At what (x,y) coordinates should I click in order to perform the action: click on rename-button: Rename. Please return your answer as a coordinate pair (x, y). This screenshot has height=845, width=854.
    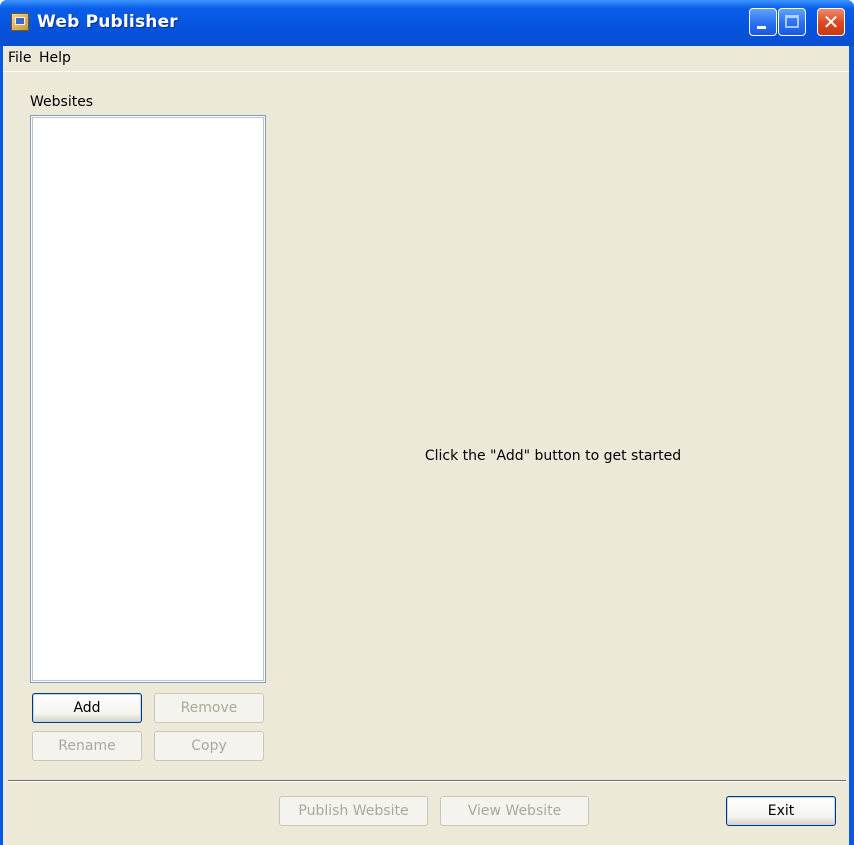
    Looking at the image, I should click on (87, 746).